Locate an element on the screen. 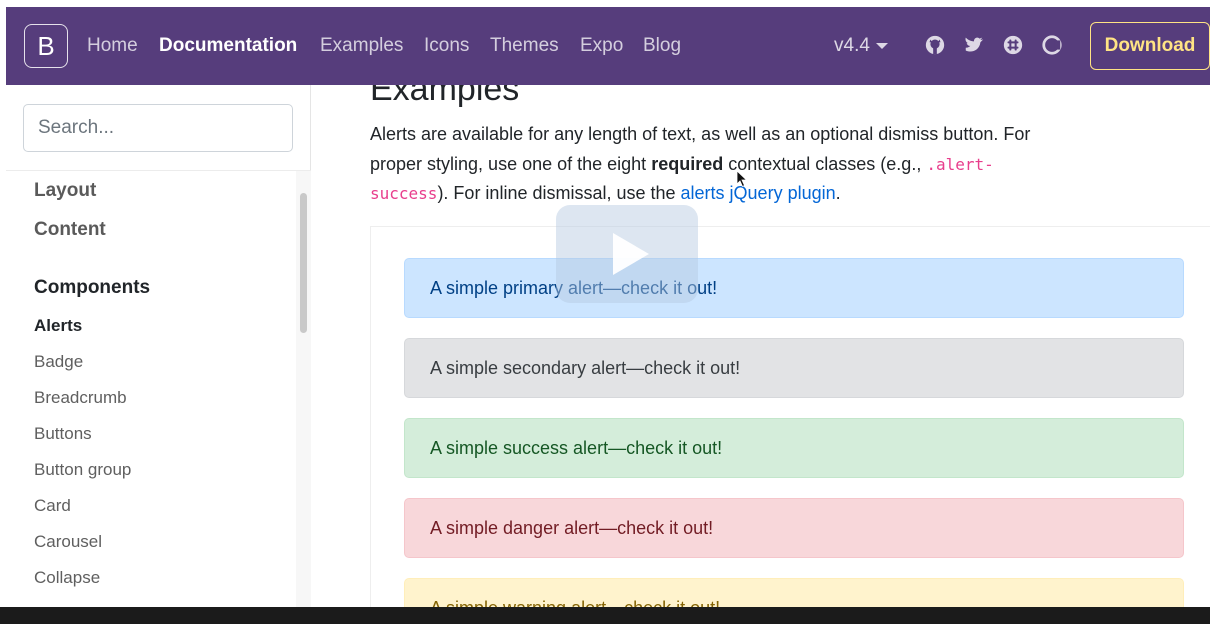 The width and height of the screenshot is (1210, 624). search-input is located at coordinates (158, 128).